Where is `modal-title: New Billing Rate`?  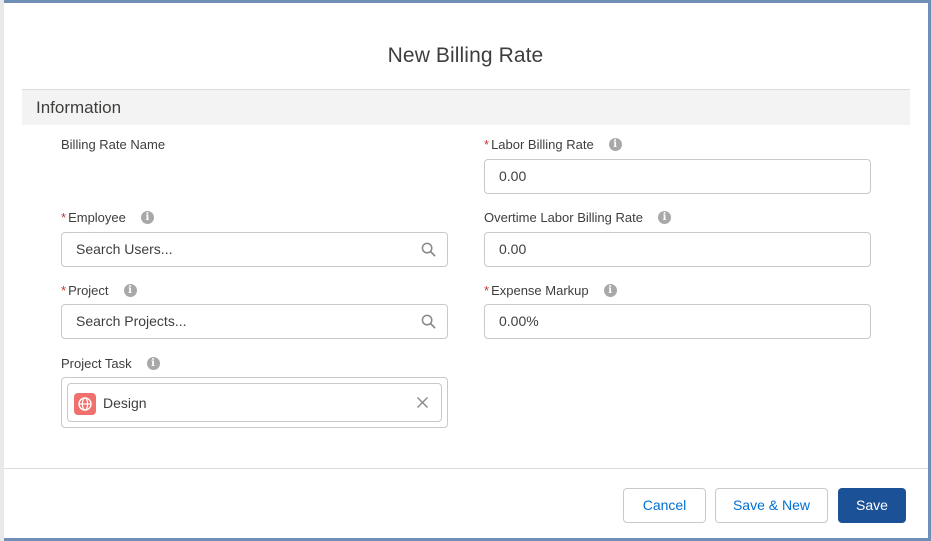 modal-title: New Billing Rate is located at coordinates (465, 55).